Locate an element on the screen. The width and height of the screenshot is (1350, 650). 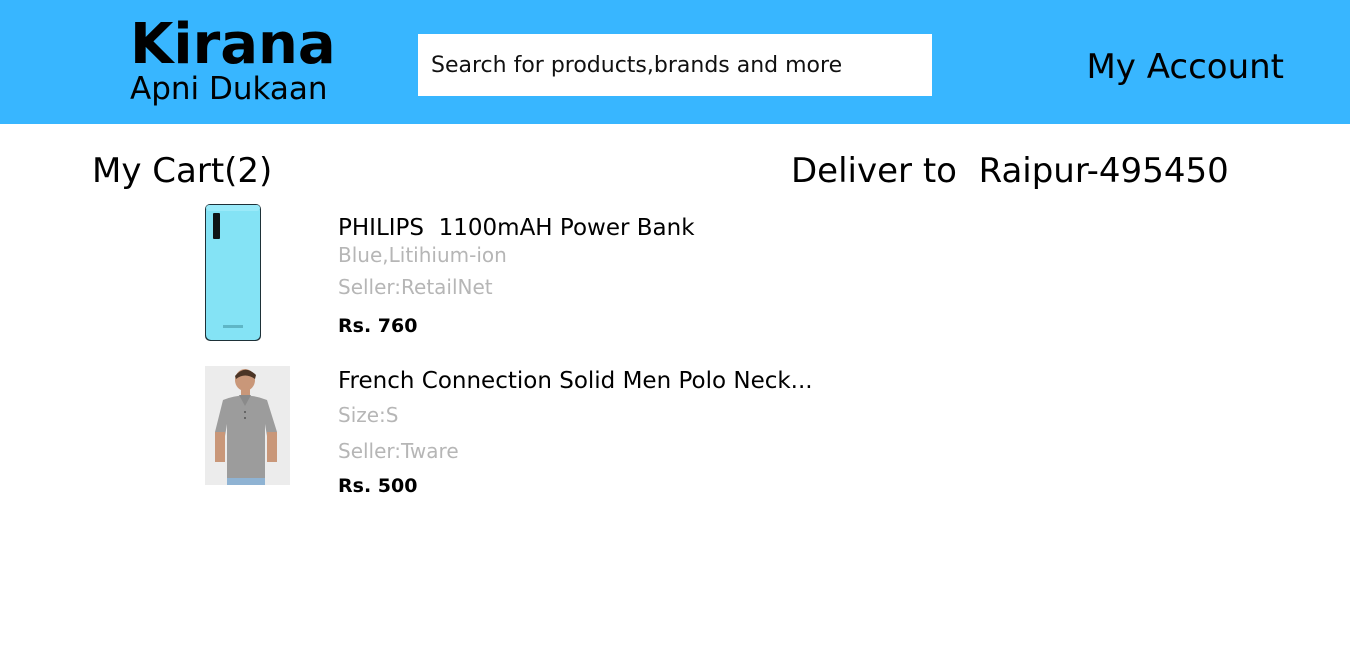
item-price: Rs. 500 is located at coordinates (378, 486).